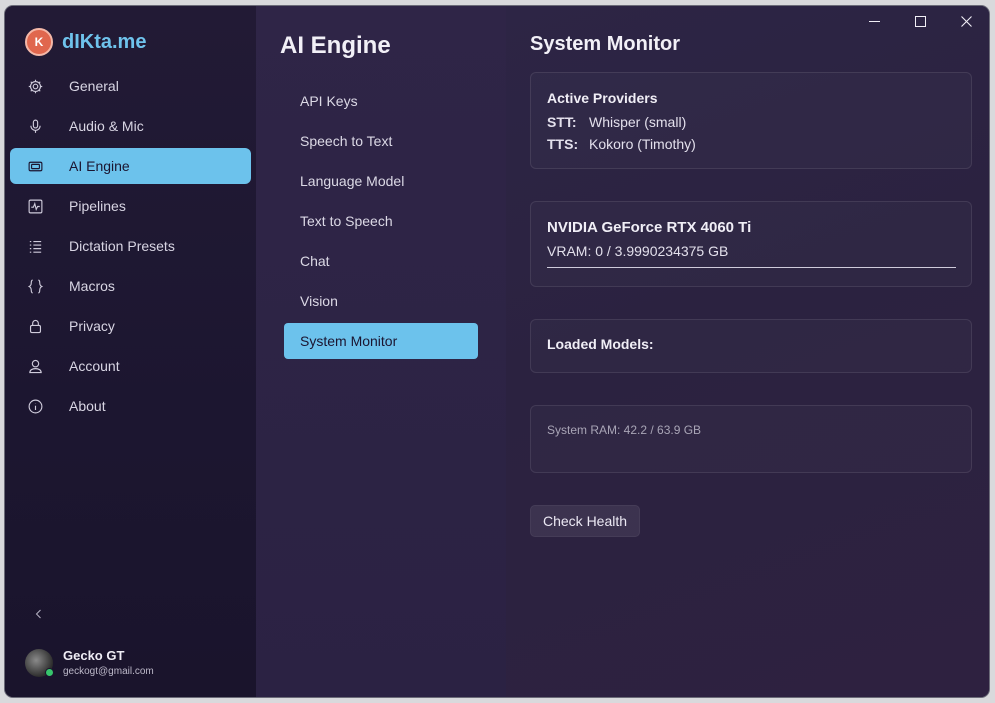  I want to click on user-name: Gecko GT, so click(94, 655).